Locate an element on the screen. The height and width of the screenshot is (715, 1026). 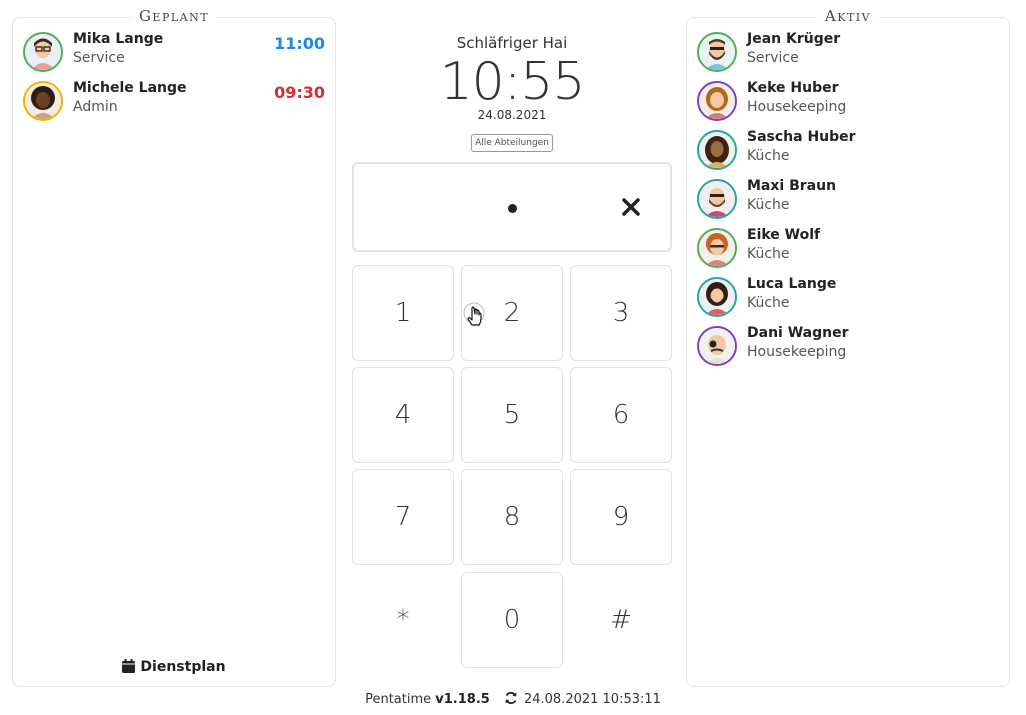
key-6: 6 is located at coordinates (621, 415).